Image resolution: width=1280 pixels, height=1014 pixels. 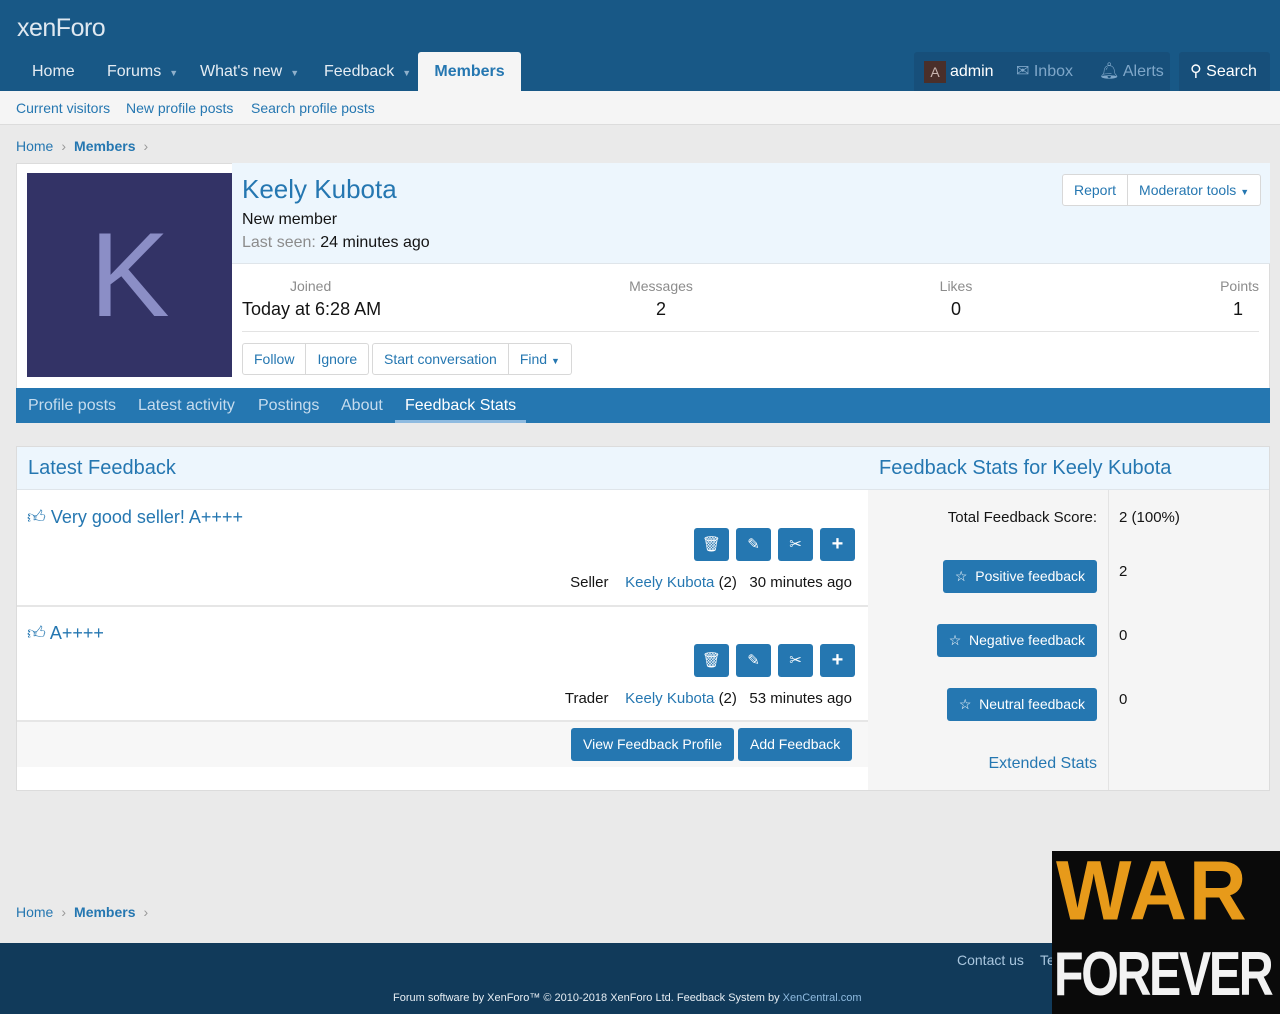 I want to click on logo: xenForo, so click(x=61, y=28).